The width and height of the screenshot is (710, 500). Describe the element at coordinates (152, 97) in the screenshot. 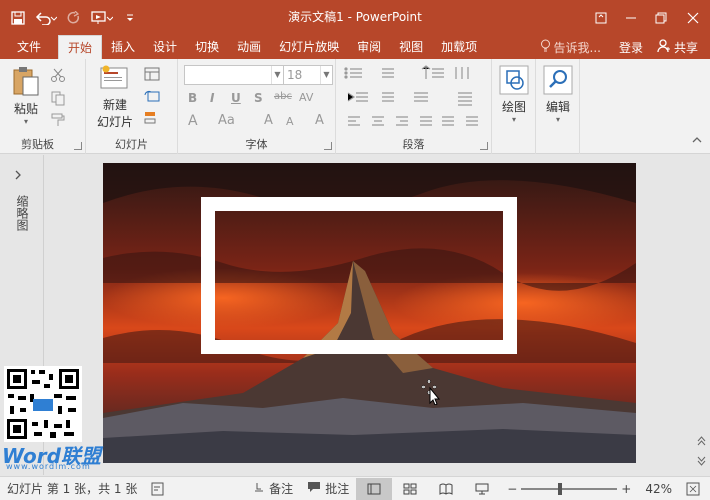

I see `reset-slide-icon` at that location.